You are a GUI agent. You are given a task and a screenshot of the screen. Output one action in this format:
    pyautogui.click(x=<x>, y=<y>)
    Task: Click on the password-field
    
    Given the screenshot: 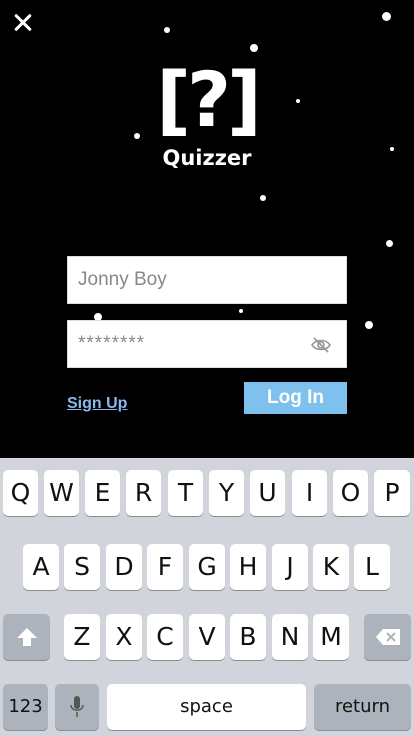 What is the action you would take?
    pyautogui.click(x=207, y=344)
    